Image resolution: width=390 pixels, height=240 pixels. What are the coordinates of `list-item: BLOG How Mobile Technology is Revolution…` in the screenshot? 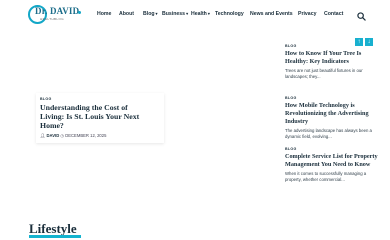 It's located at (332, 118).